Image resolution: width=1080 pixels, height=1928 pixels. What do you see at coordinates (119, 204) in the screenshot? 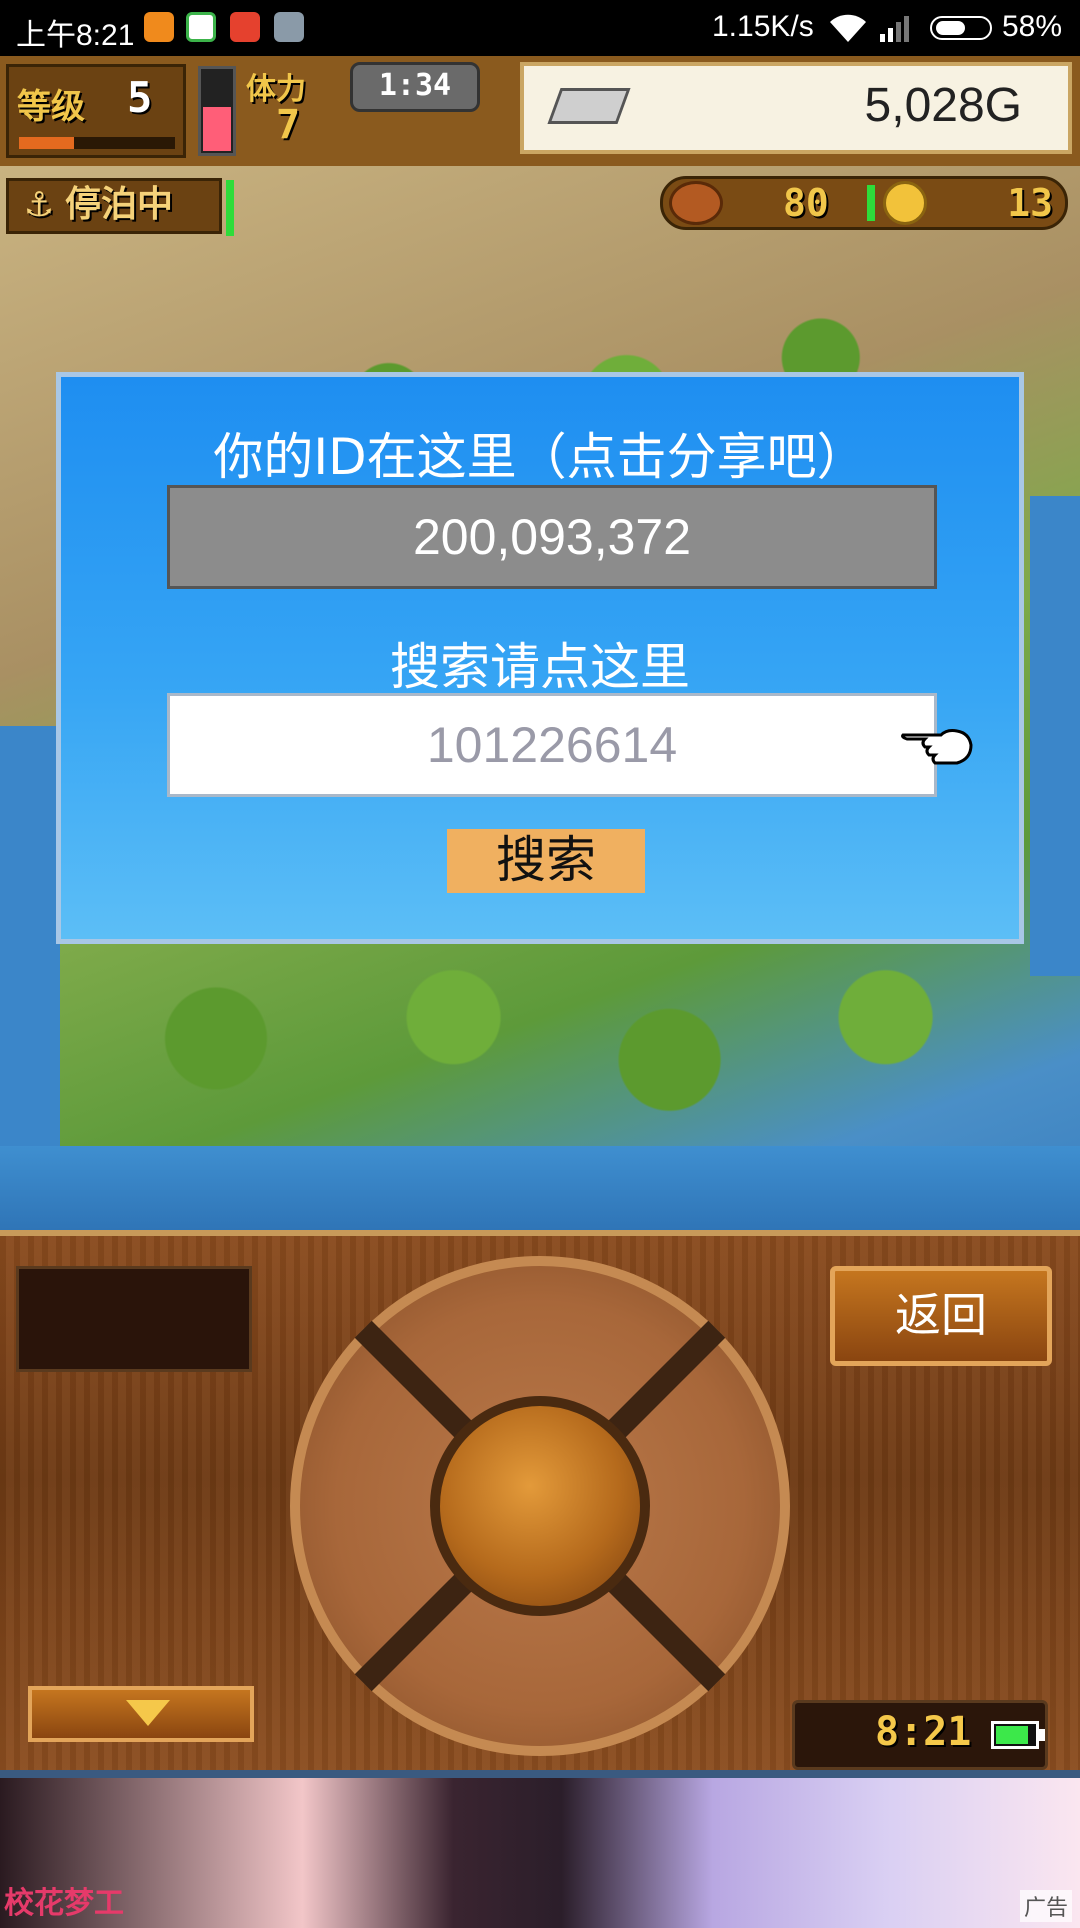
I see `anchor-status-text: 停泊中` at bounding box center [119, 204].